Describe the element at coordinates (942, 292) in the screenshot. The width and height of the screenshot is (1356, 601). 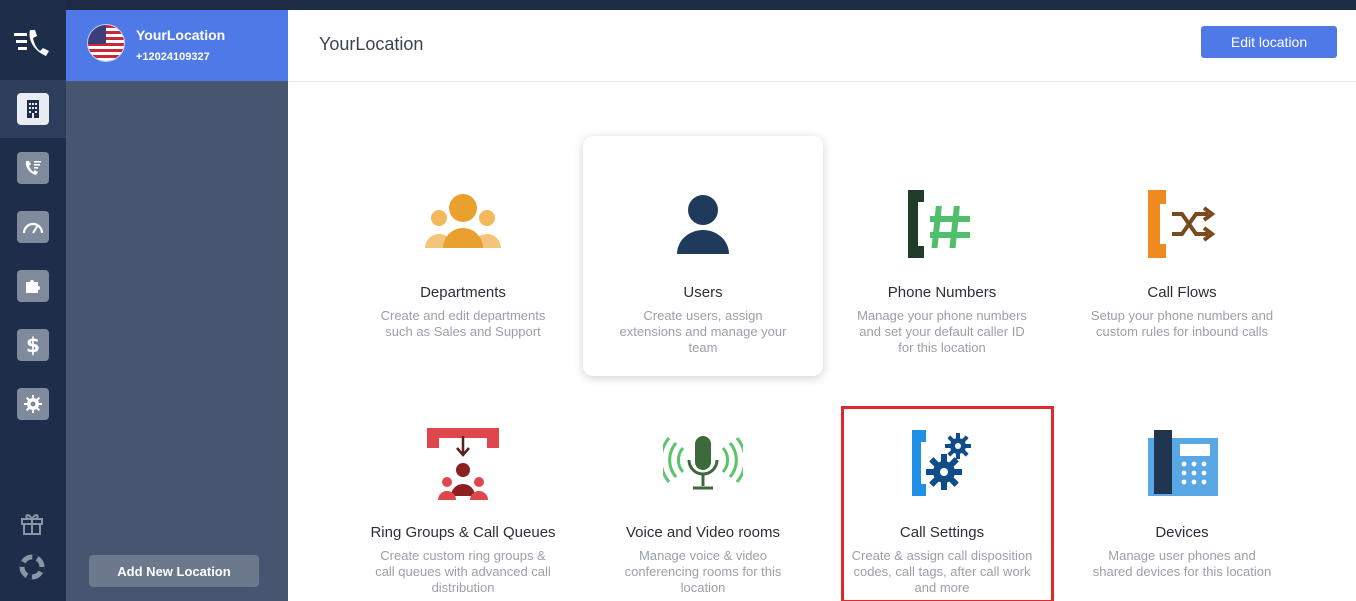
I see `tile-title: Phone Numbers` at that location.